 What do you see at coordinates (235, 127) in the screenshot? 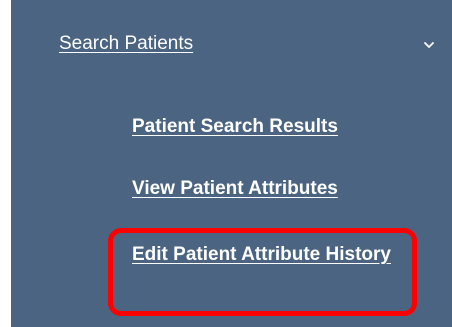
I see `menu-item-patient-search-results: Patient Search Results` at bounding box center [235, 127].